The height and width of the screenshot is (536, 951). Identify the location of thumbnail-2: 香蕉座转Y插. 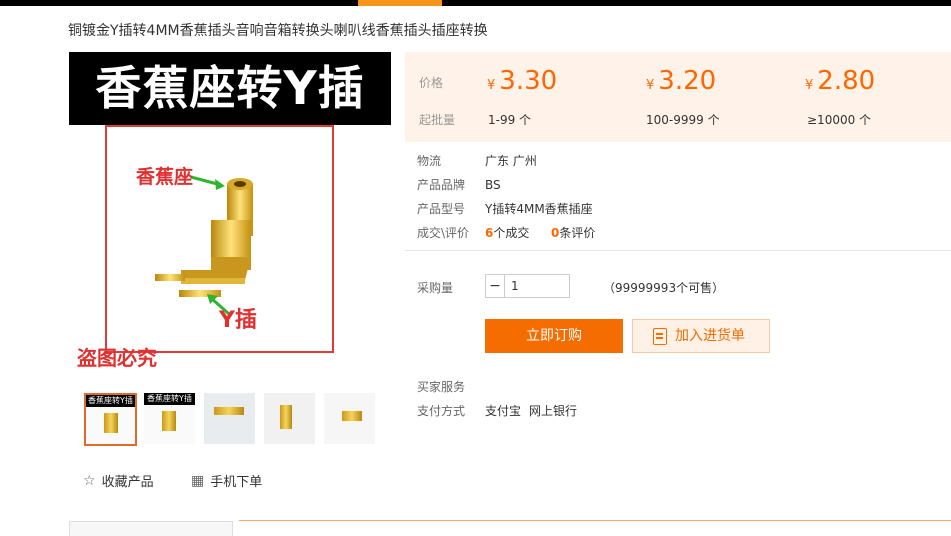
(169, 418).